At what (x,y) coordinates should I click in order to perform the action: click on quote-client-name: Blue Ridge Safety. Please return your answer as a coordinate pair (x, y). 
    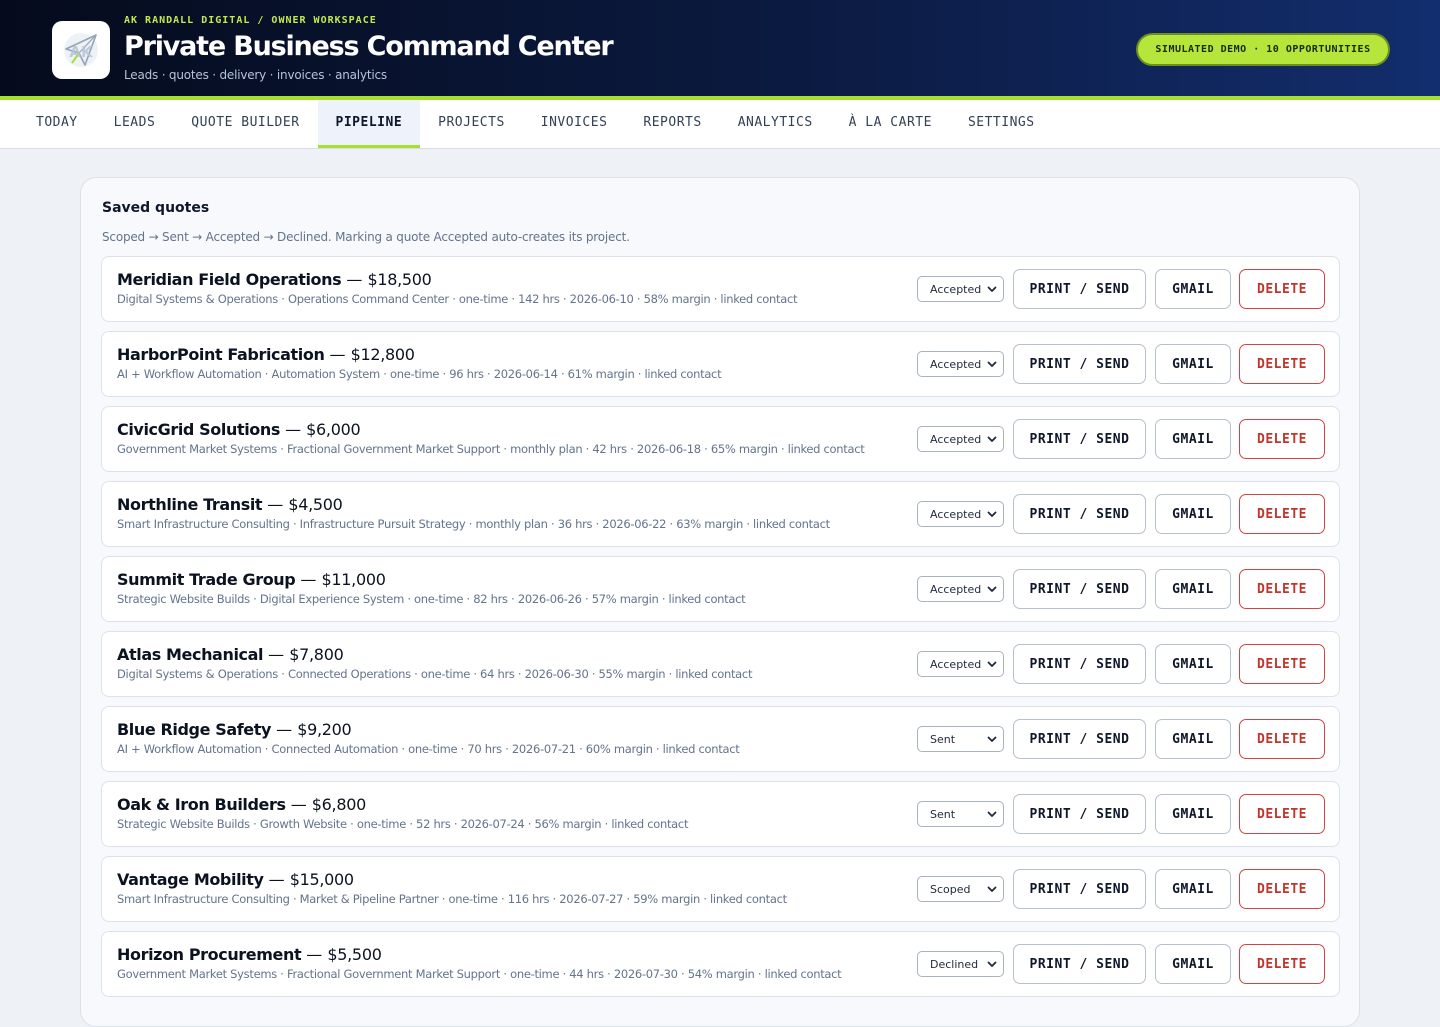
    Looking at the image, I should click on (194, 729).